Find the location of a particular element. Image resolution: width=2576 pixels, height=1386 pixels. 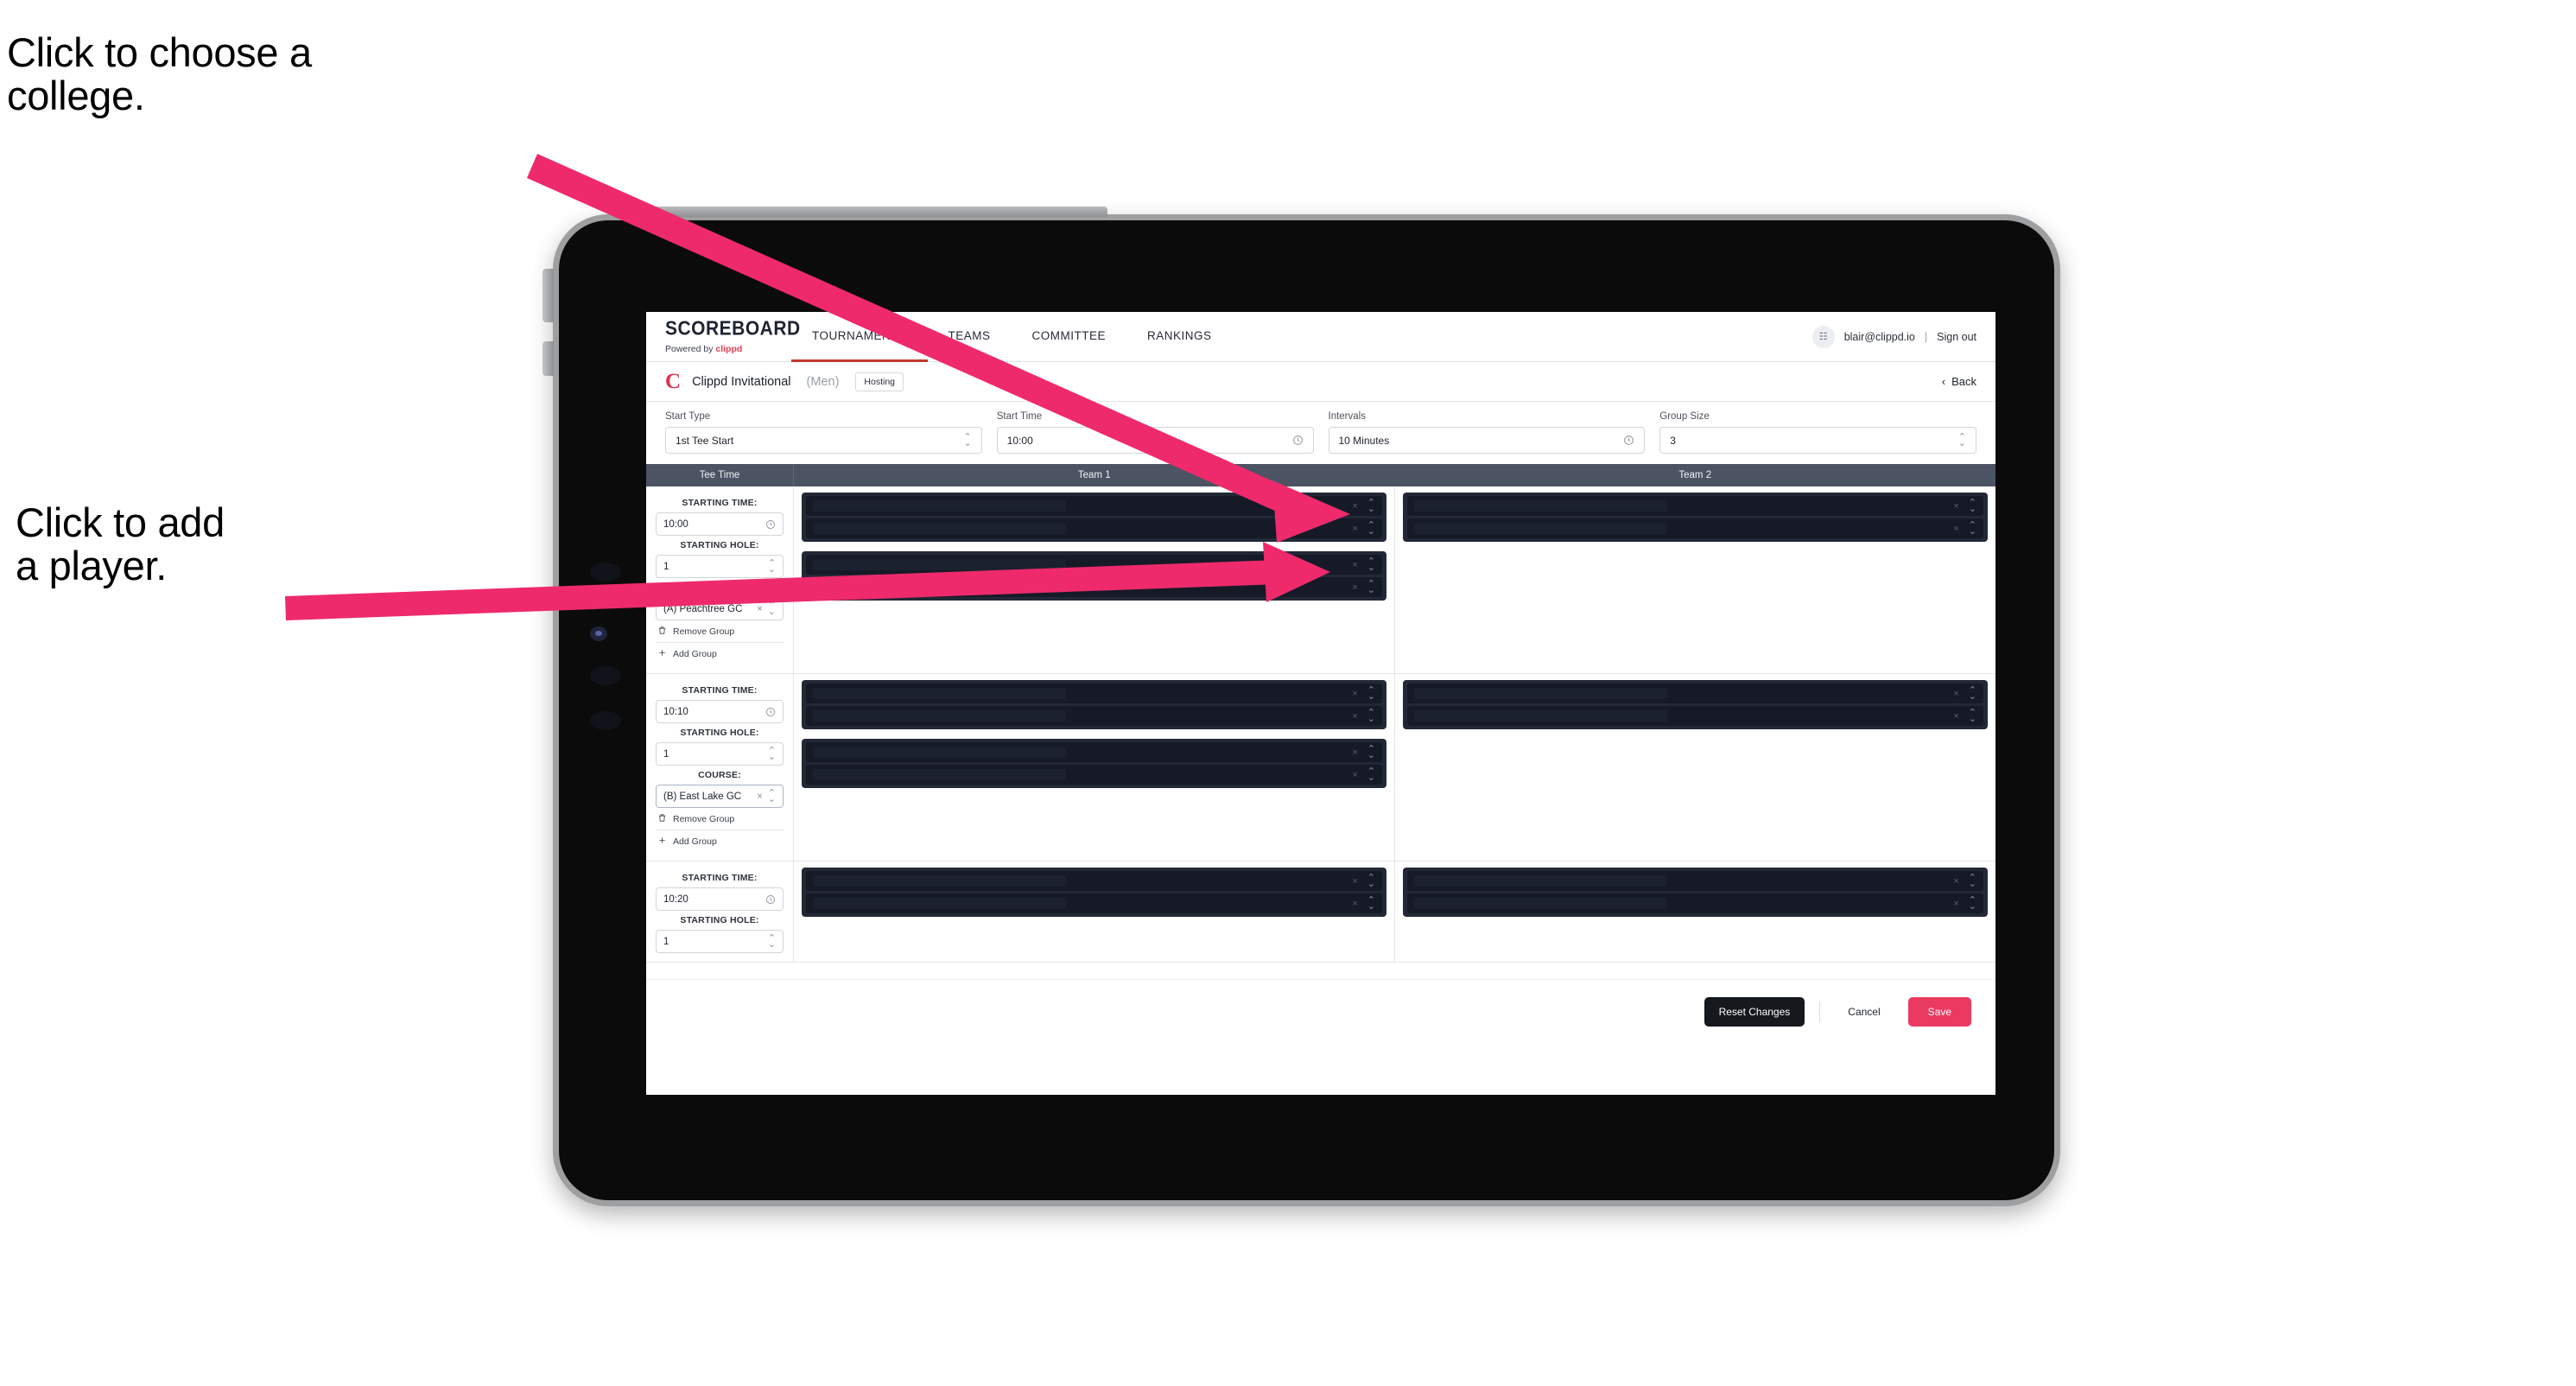

group-size-select: 3 ⌃ ⌄ is located at coordinates (1817, 440).